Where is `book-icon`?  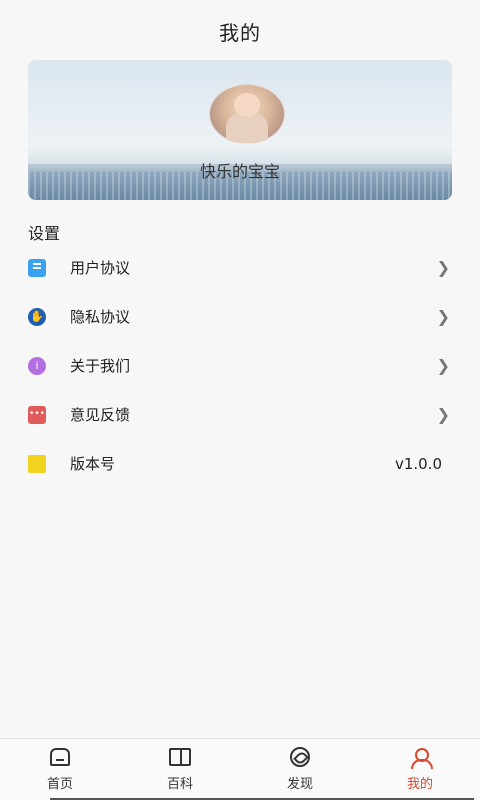 book-icon is located at coordinates (180, 757).